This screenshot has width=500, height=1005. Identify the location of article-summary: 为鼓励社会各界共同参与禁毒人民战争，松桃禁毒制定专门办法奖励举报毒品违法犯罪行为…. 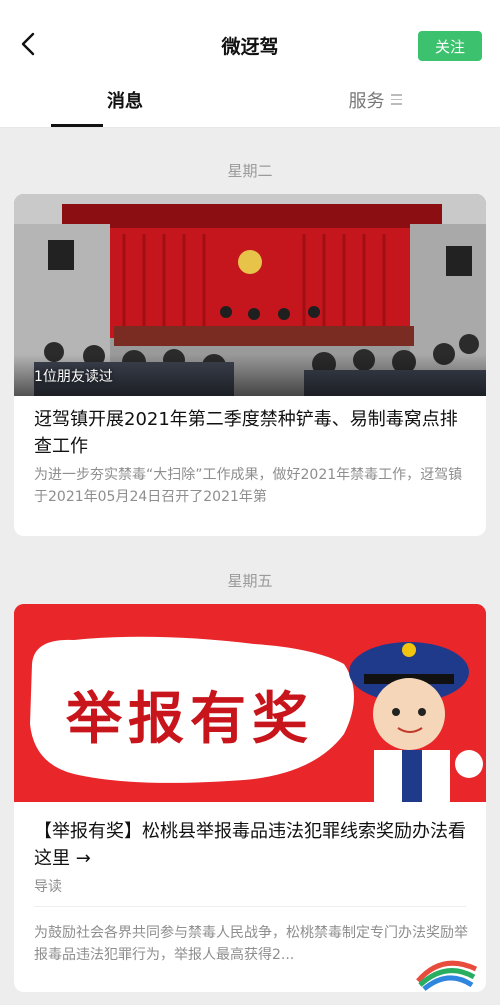
(251, 944).